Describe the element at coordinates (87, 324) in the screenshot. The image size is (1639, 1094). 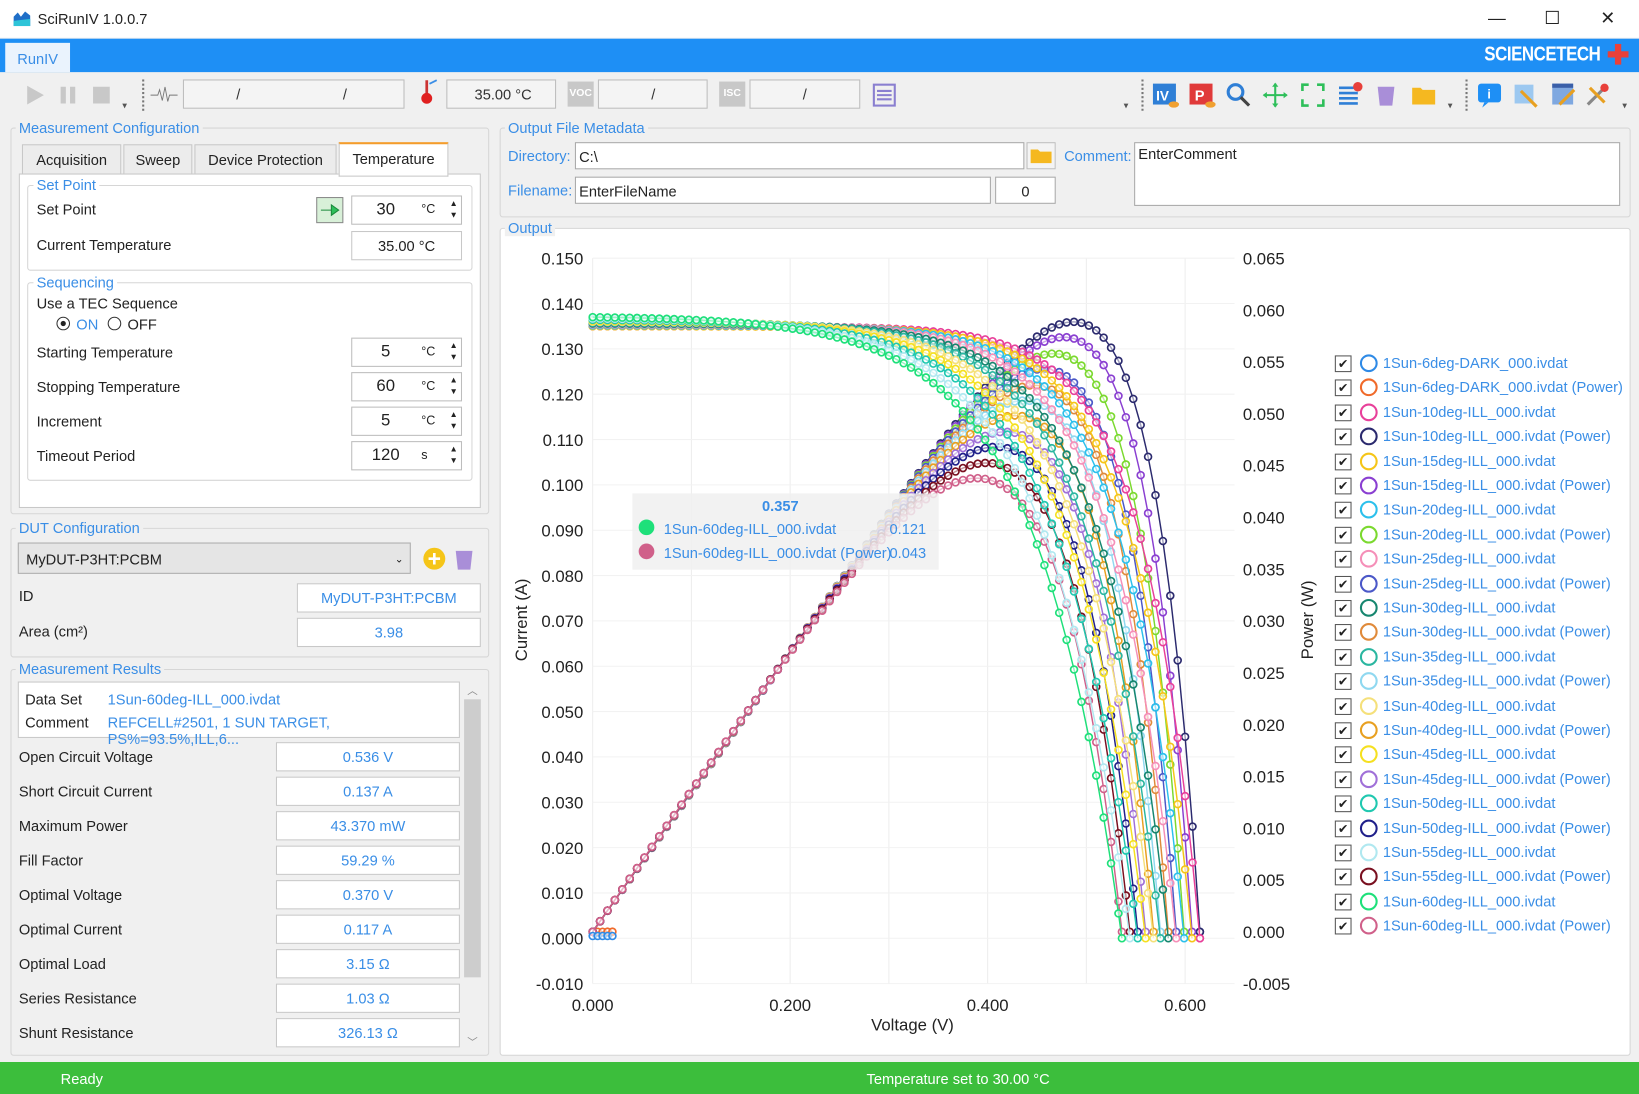
I see `radio-on-label: ON` at that location.